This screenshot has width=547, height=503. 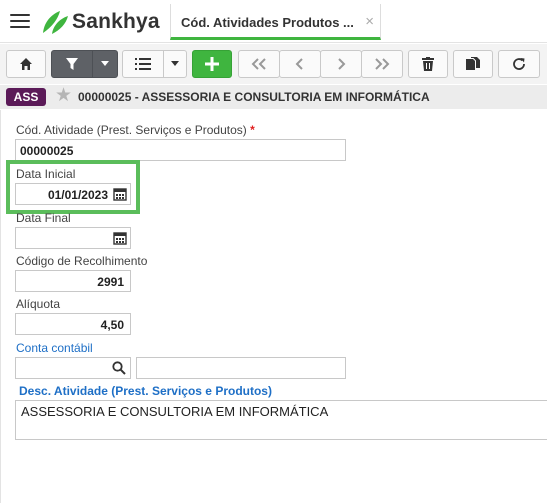 What do you see at coordinates (180, 150) in the screenshot?
I see `cod-atividade-input: 00000025` at bounding box center [180, 150].